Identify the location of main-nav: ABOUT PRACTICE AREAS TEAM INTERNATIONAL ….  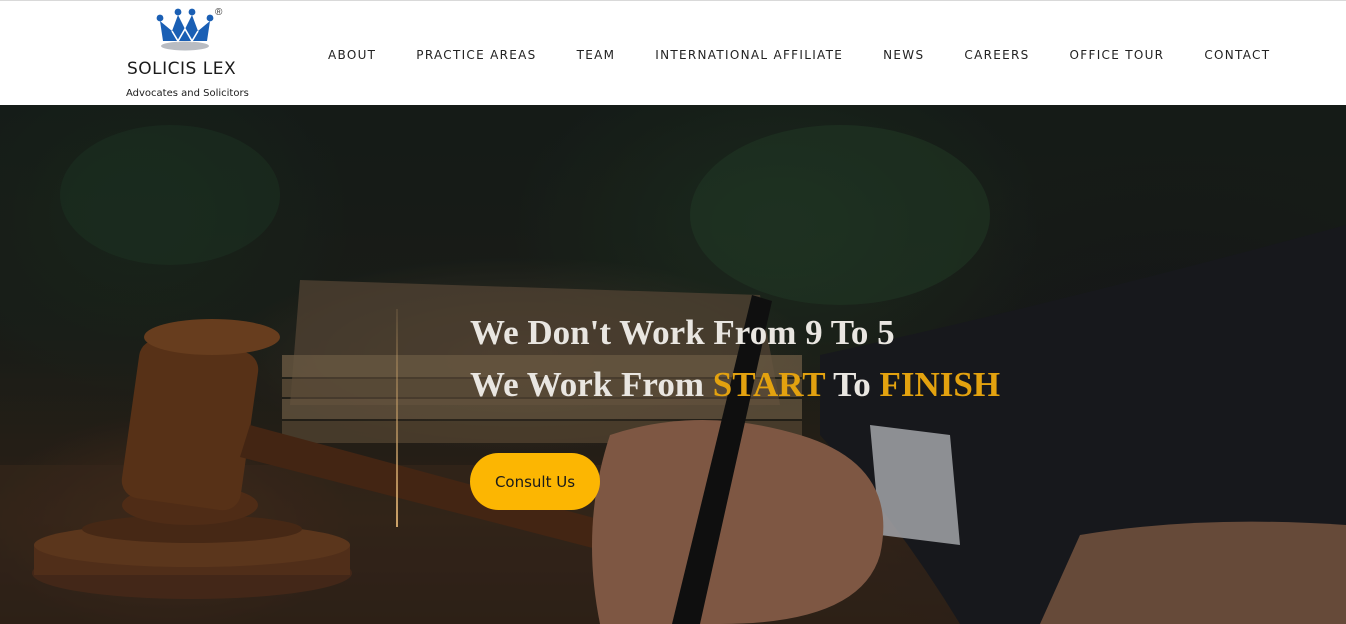
(799, 55).